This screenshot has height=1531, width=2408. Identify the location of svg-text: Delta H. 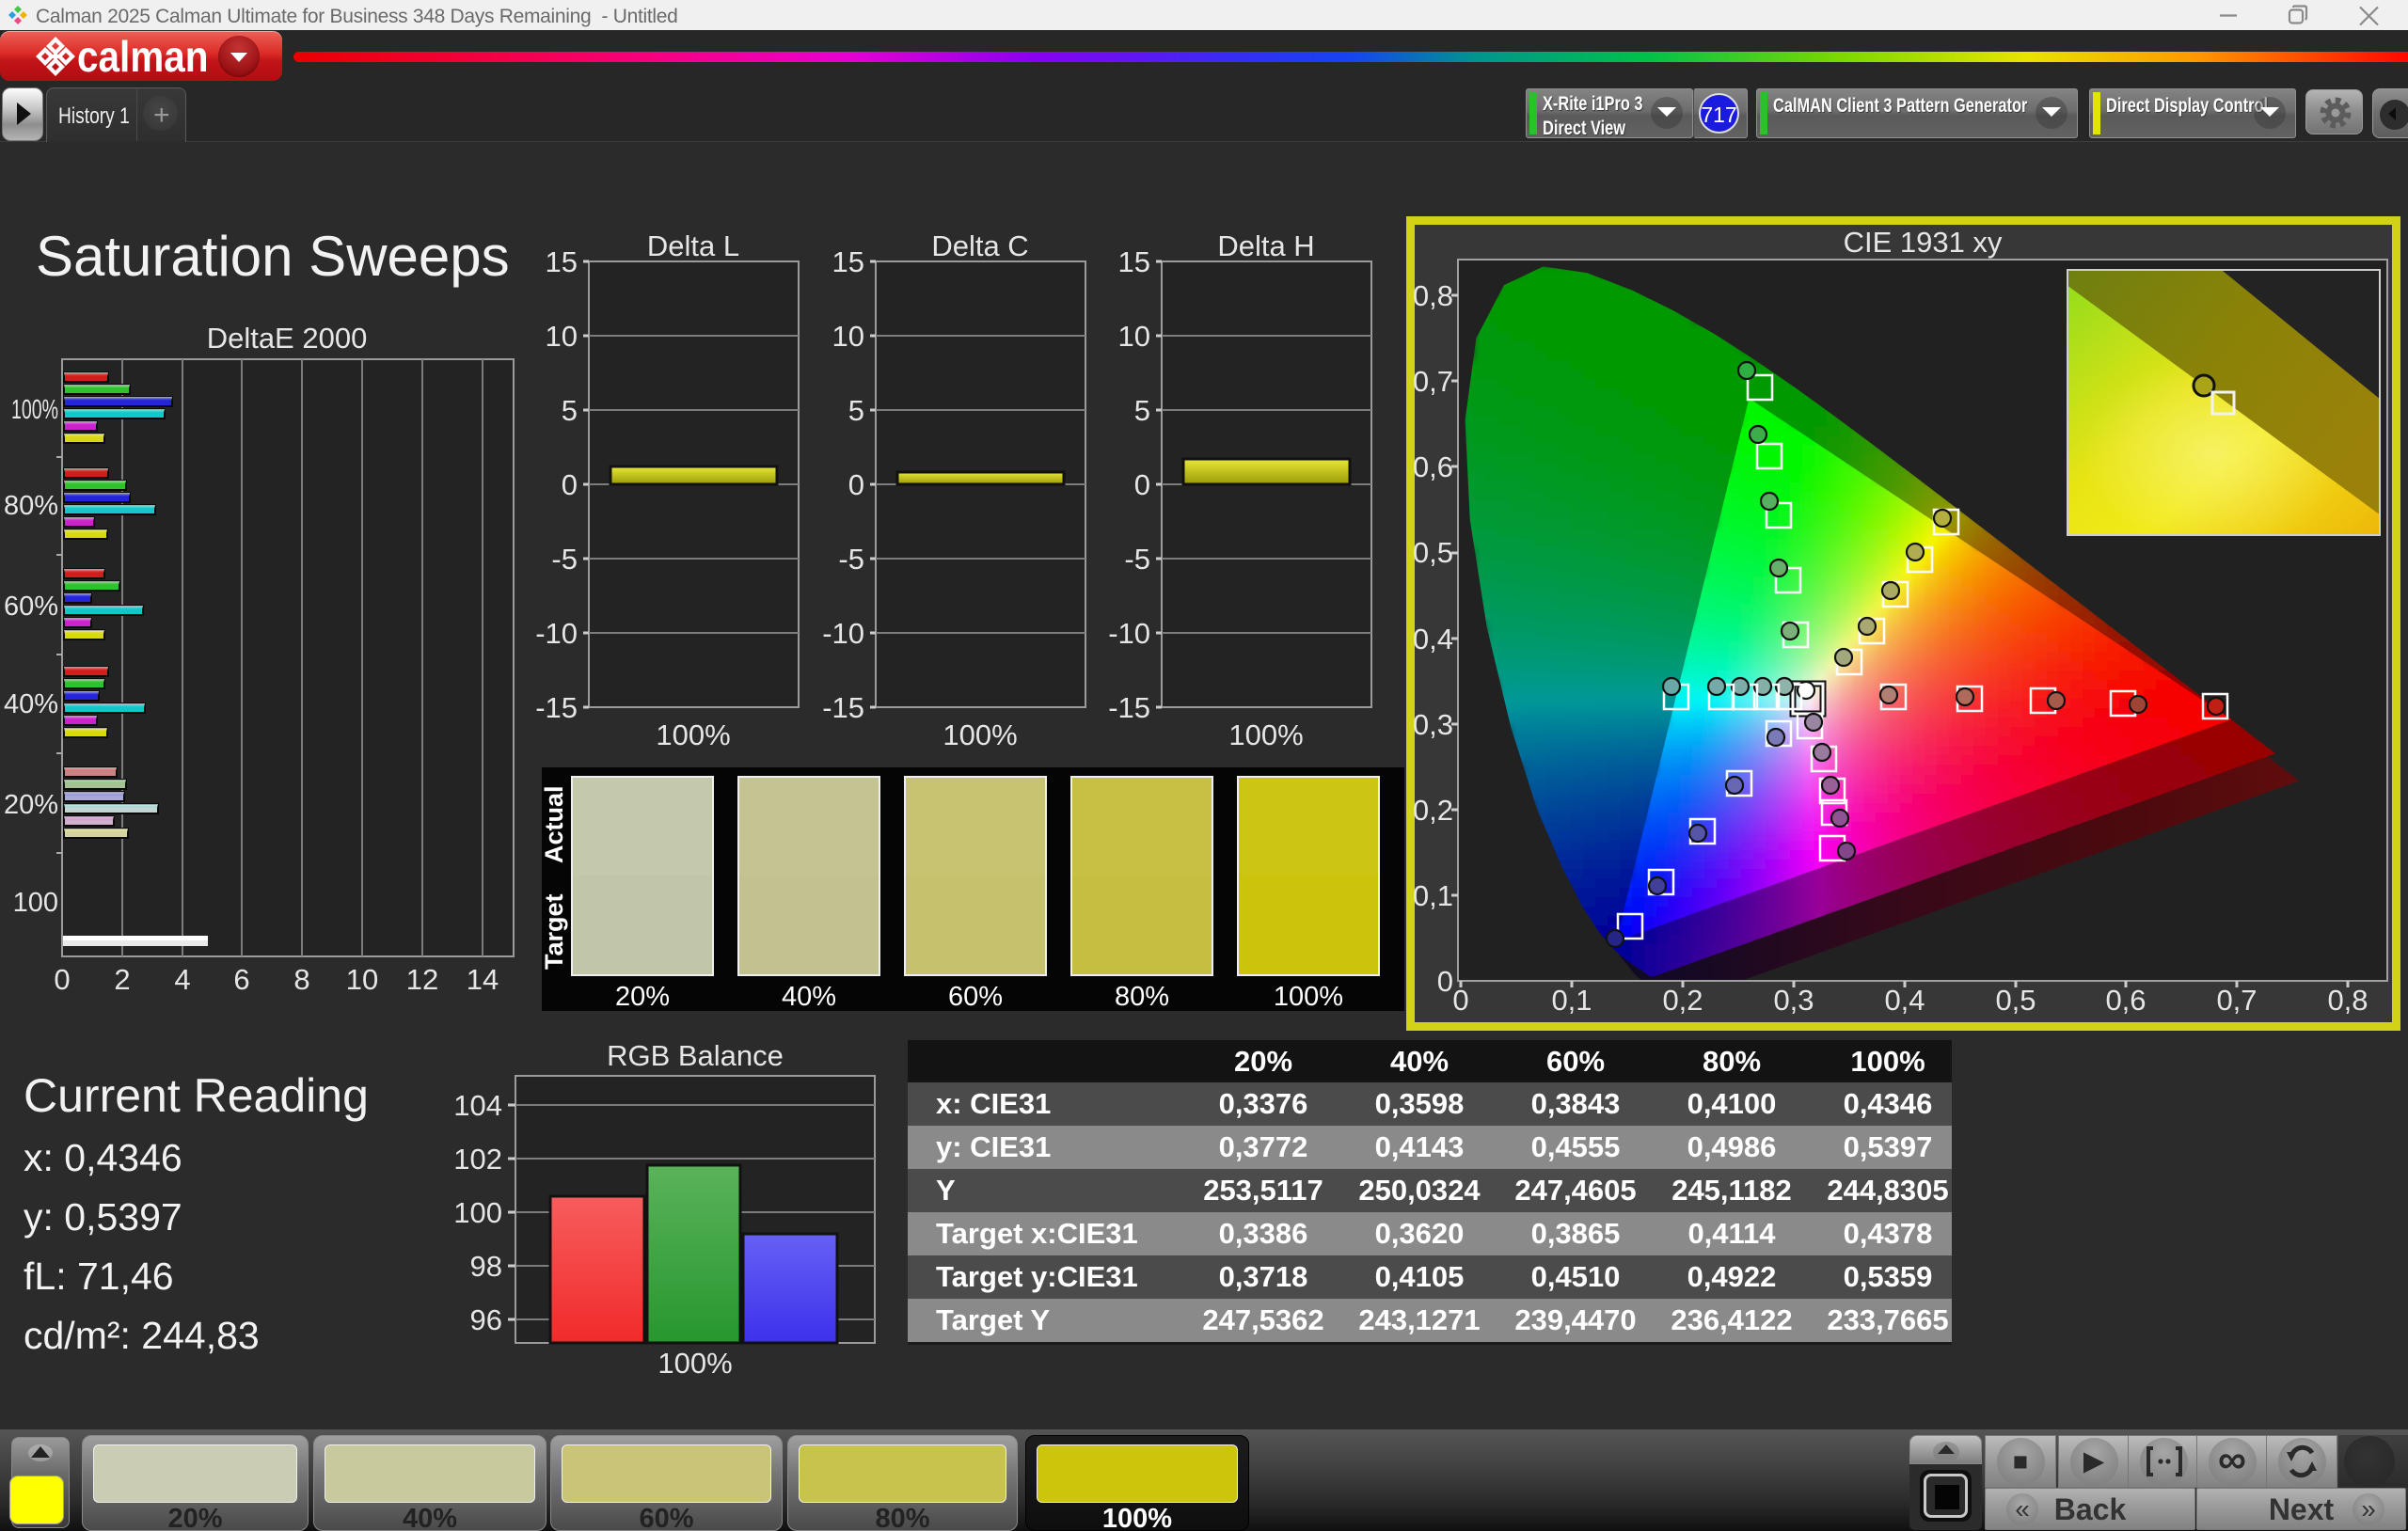
(1266, 245).